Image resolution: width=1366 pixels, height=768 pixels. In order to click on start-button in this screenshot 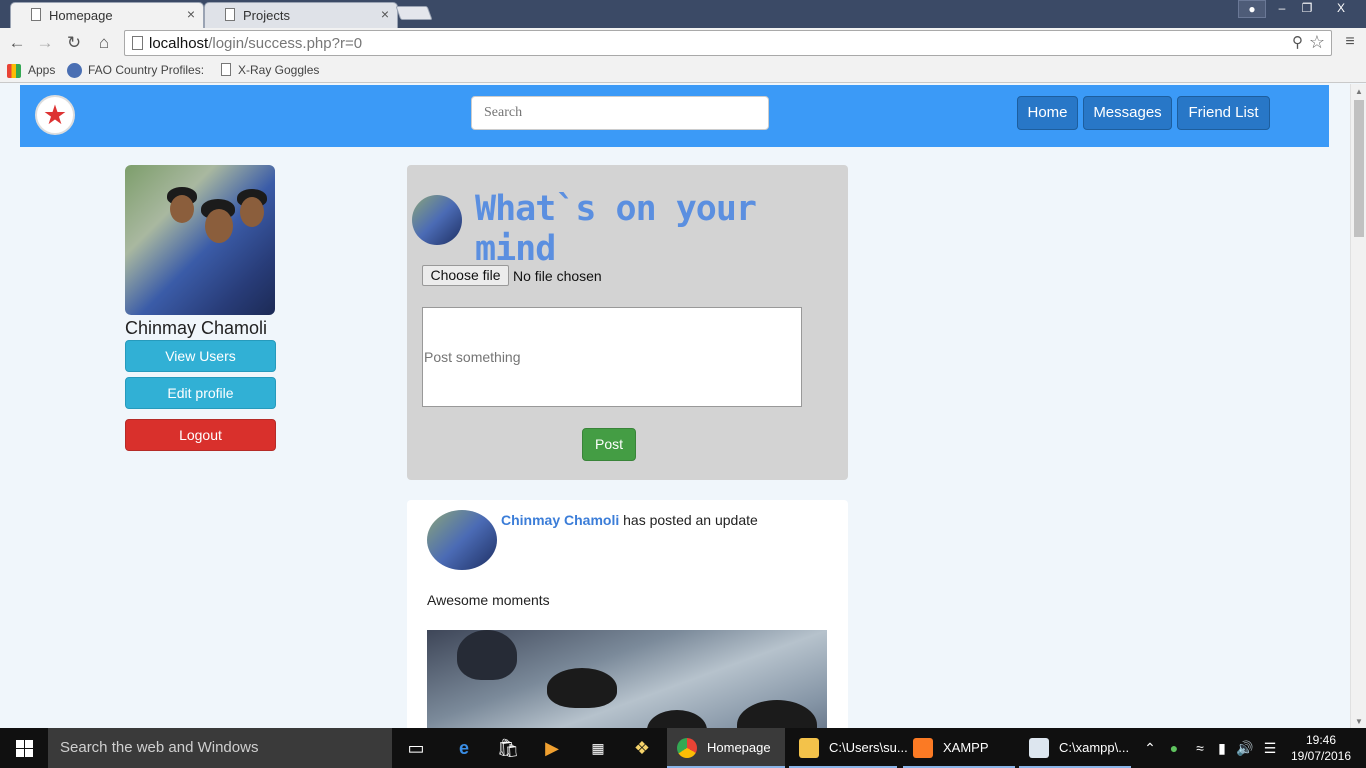, I will do `click(24, 748)`.